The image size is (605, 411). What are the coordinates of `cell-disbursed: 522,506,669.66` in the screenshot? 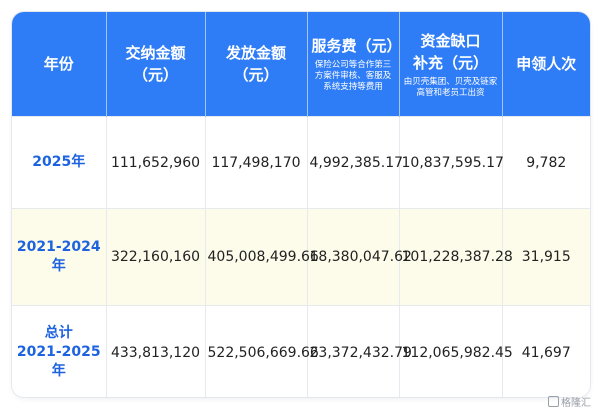 It's located at (262, 351).